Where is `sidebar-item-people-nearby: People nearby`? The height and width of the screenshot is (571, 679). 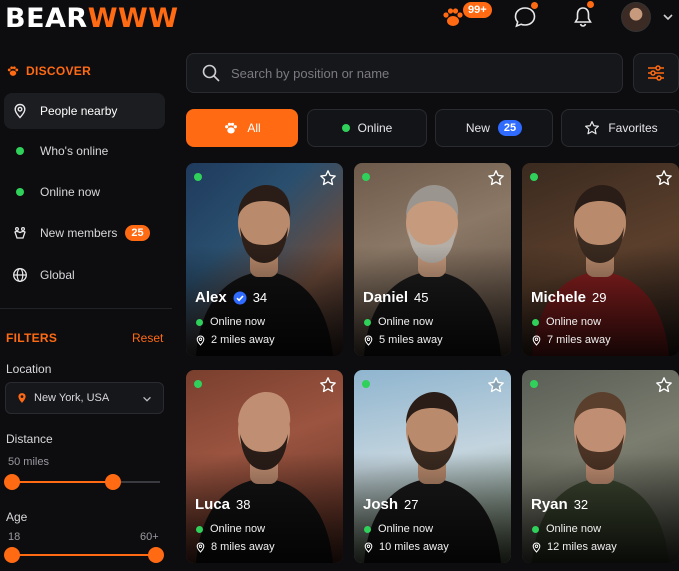 sidebar-item-people-nearby: People nearby is located at coordinates (84, 111).